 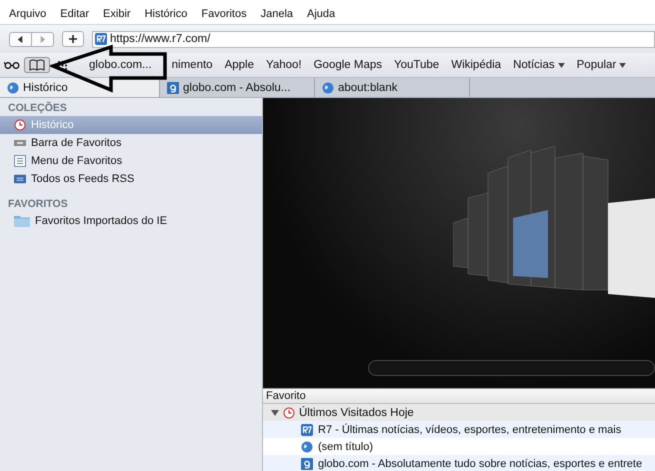 I want to click on menu-item: Janela, so click(x=277, y=14).